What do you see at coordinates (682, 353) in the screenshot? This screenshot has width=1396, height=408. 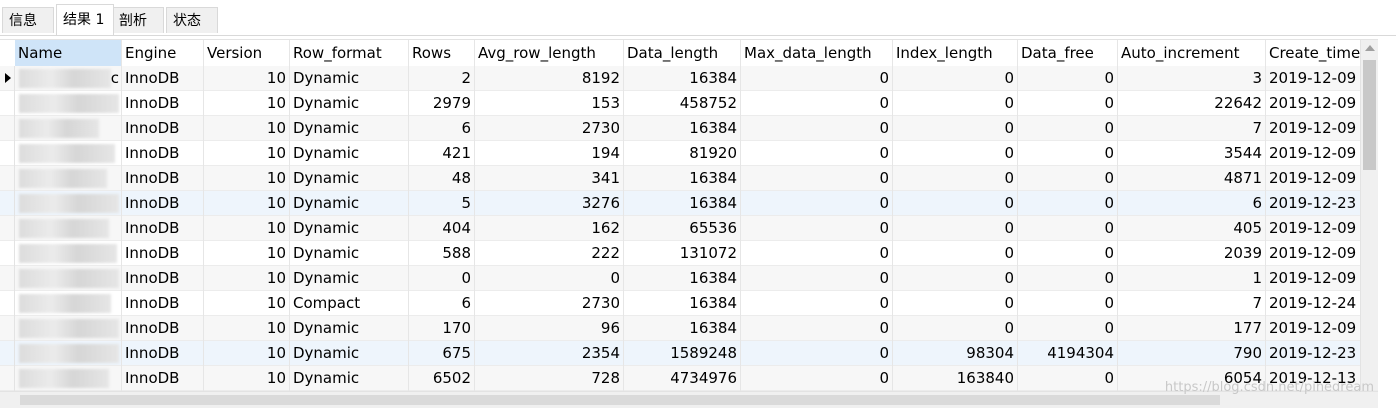 I see `cell-data-length: 1589248` at bounding box center [682, 353].